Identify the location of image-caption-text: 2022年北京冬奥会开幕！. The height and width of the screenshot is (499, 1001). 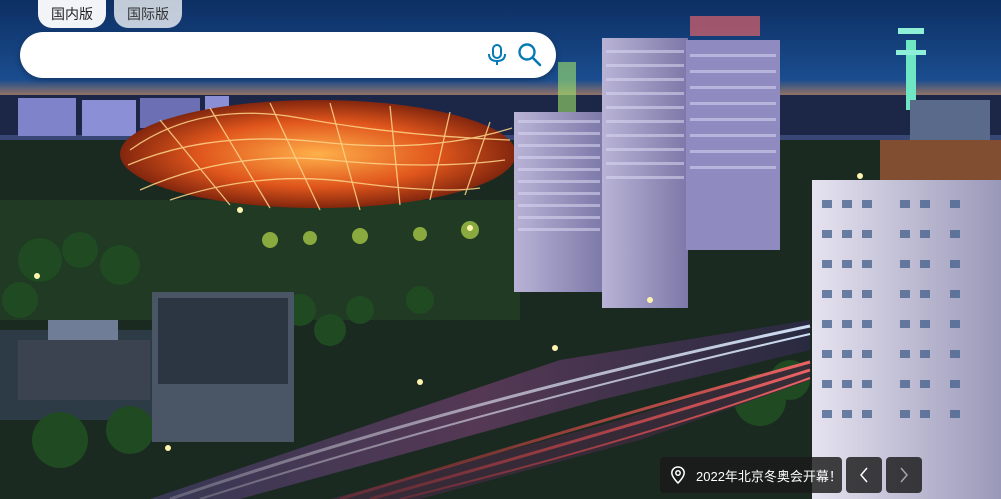
(769, 476).